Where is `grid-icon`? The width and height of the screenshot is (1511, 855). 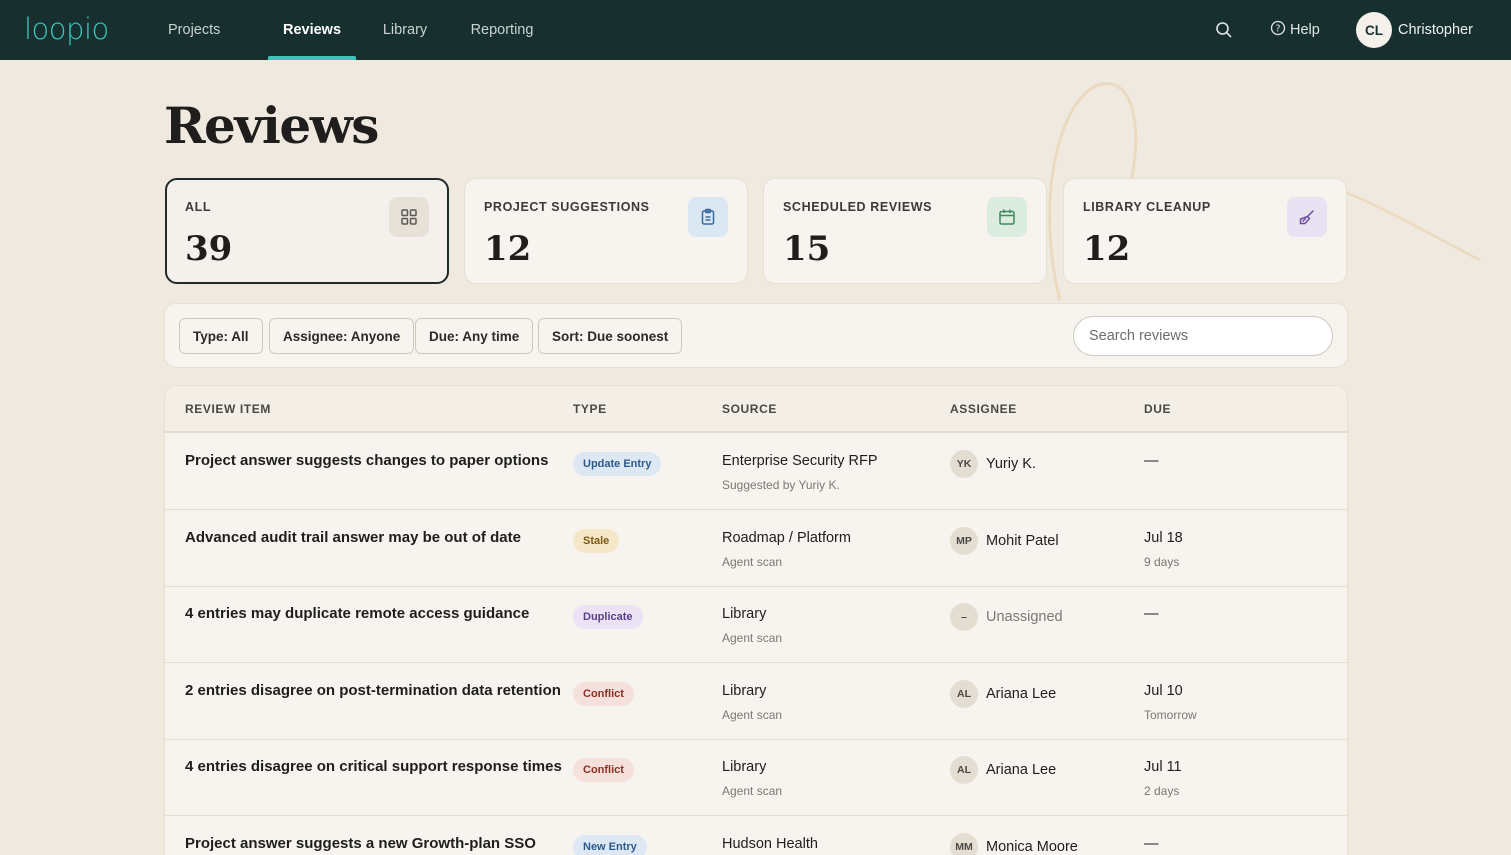
grid-icon is located at coordinates (409, 217).